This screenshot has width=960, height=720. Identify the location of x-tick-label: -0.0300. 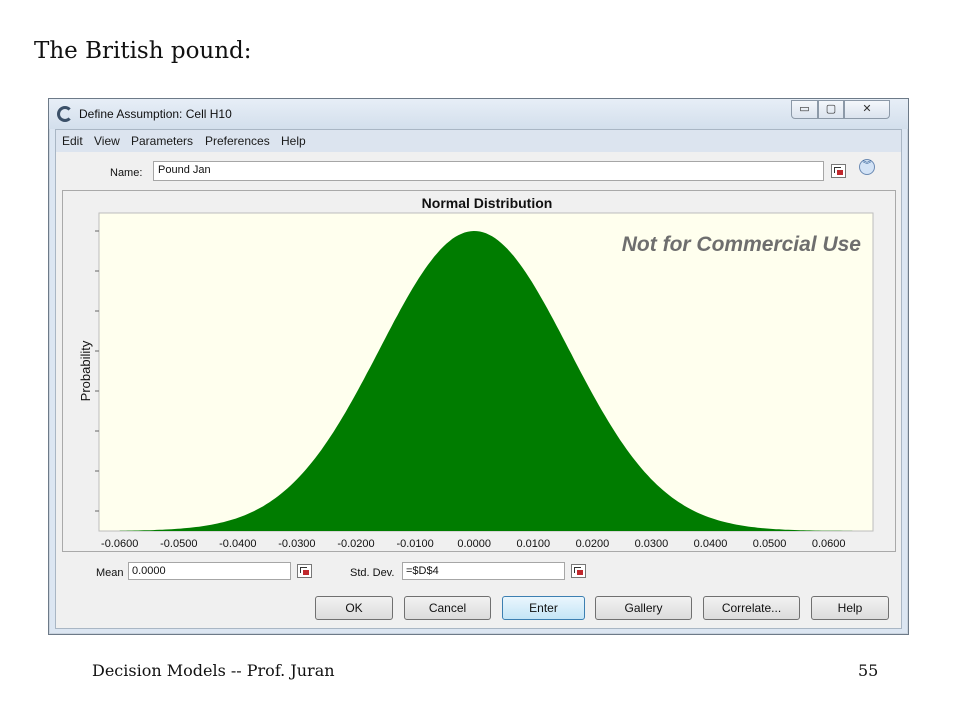
(296, 544).